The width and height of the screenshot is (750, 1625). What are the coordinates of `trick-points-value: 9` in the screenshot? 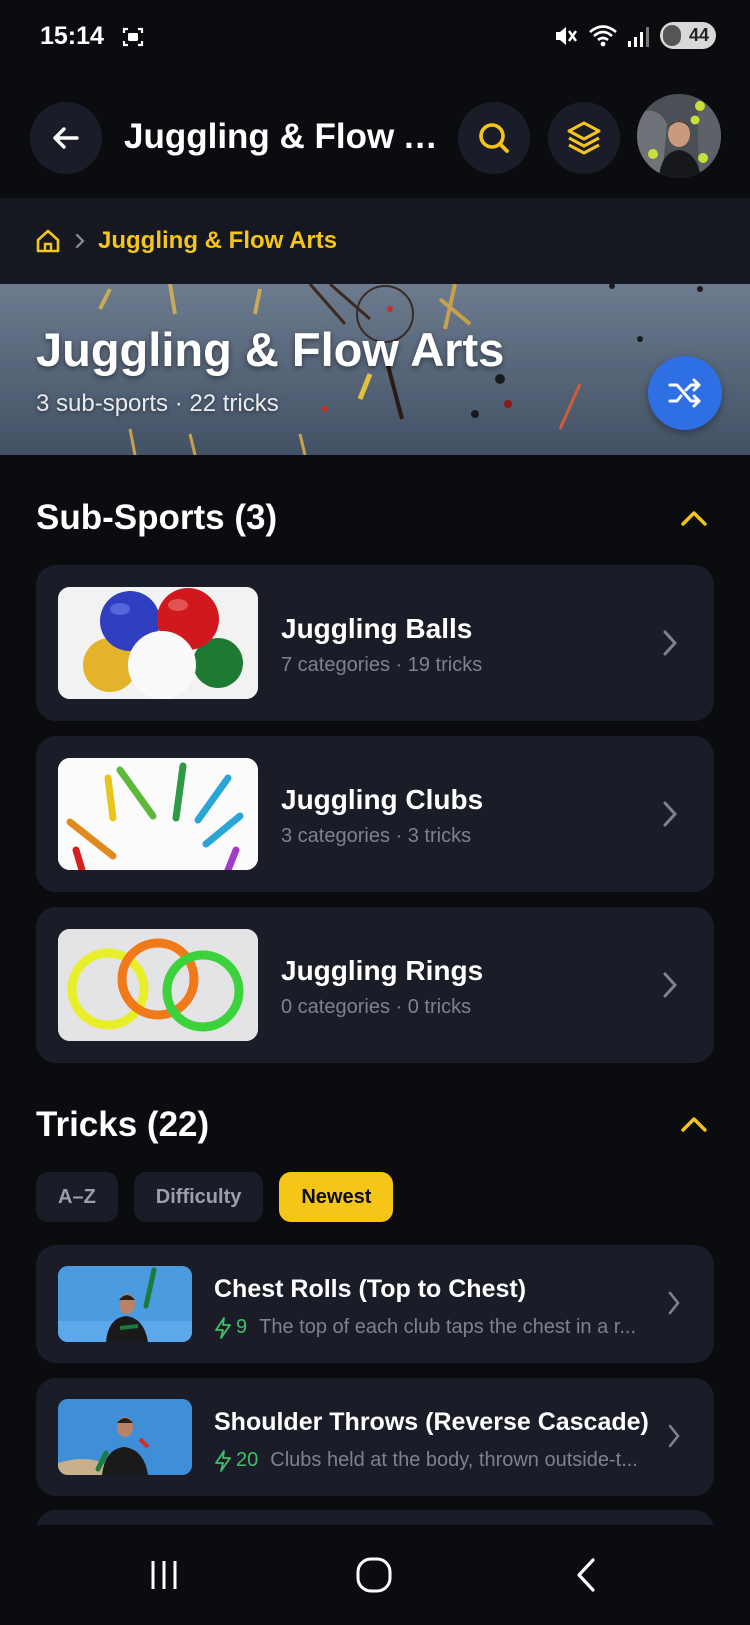 It's located at (242, 1327).